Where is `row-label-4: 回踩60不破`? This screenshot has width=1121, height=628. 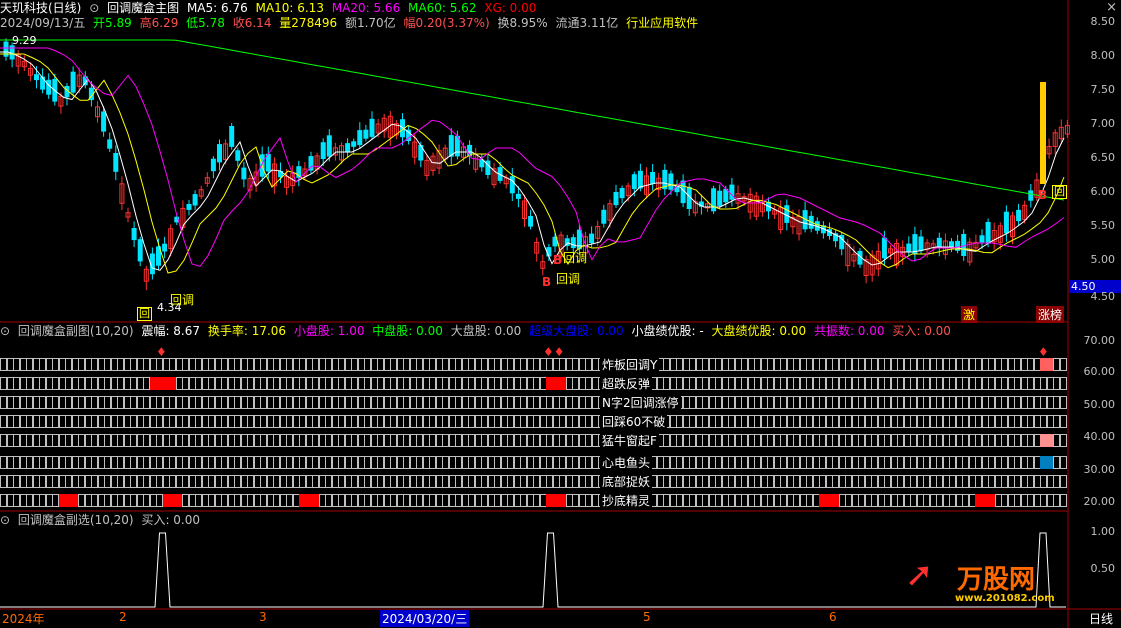 row-label-4: 回踩60不破 is located at coordinates (634, 422).